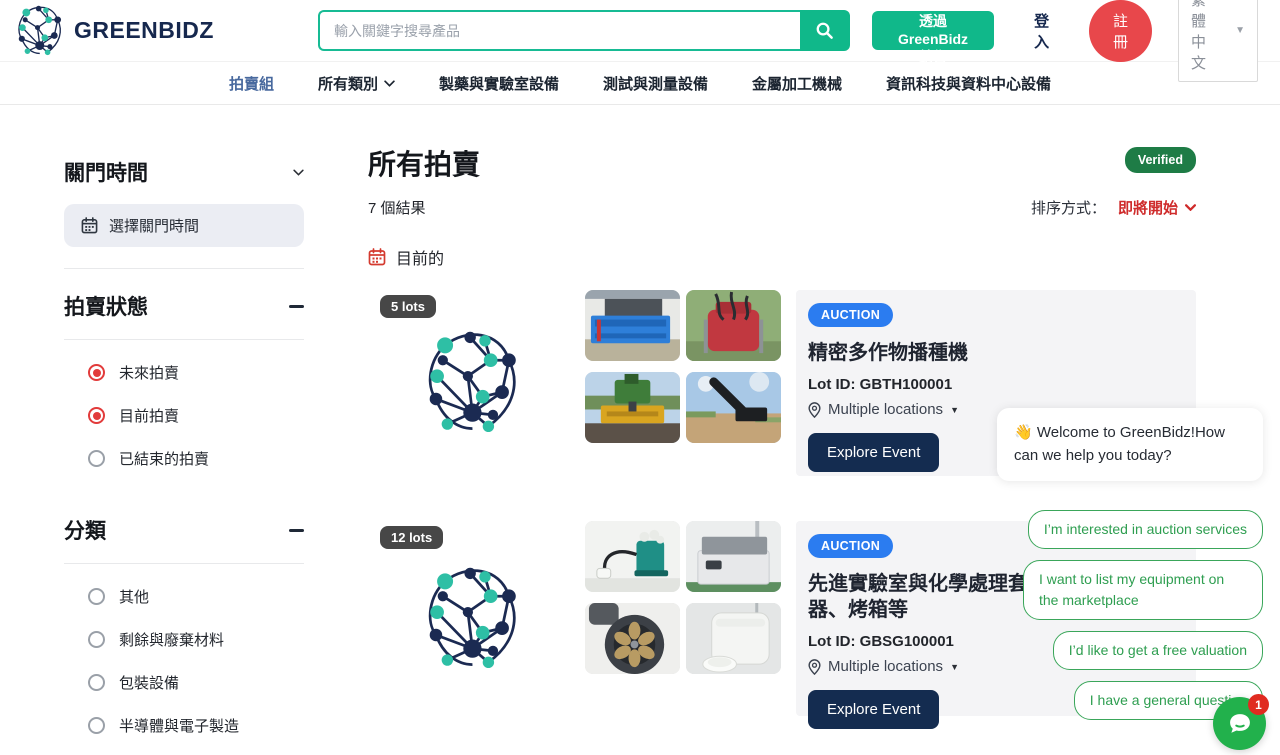 The image size is (1280, 755). Describe the element at coordinates (1157, 207) in the screenshot. I see `sort-dropdown: 即將開始` at that location.